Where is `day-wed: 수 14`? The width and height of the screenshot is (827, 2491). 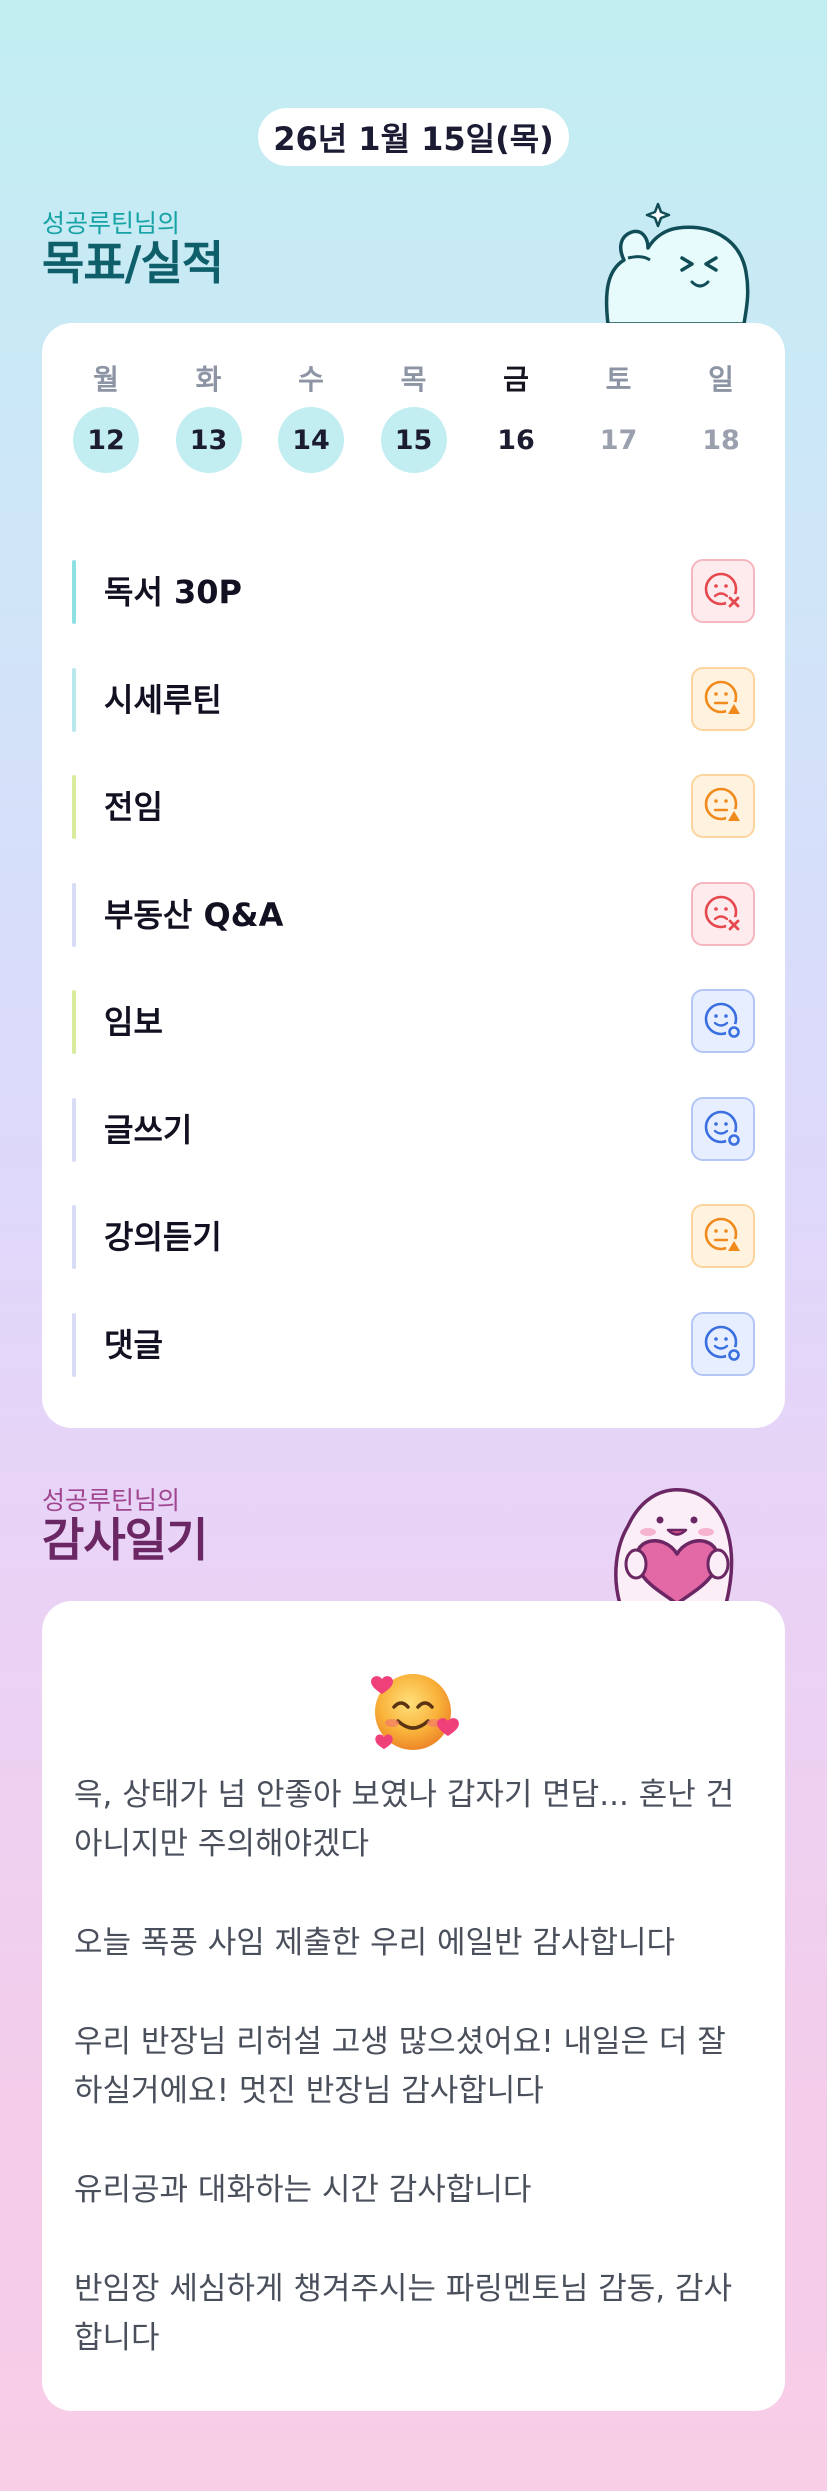
day-wed: 수 14 is located at coordinates (311, 418).